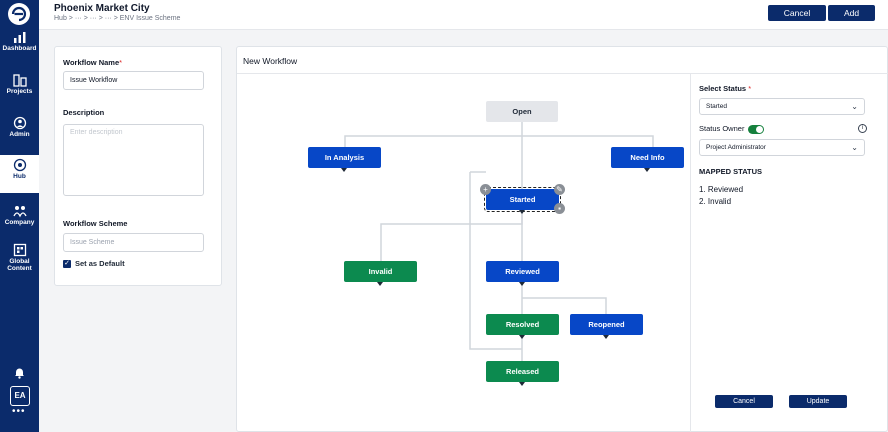 This screenshot has width=888, height=432. Describe the element at coordinates (19, 14) in the screenshot. I see `app-logo` at that location.